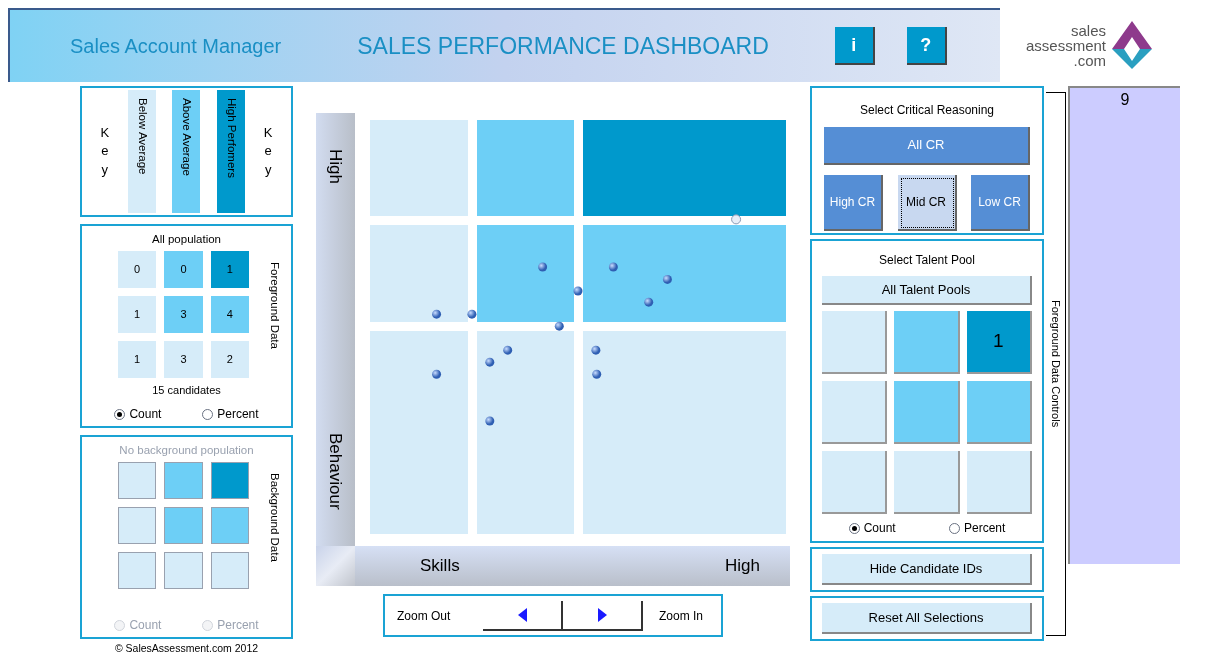 The image size is (1205, 656). I want to click on cr-button: High CR, so click(853, 203).